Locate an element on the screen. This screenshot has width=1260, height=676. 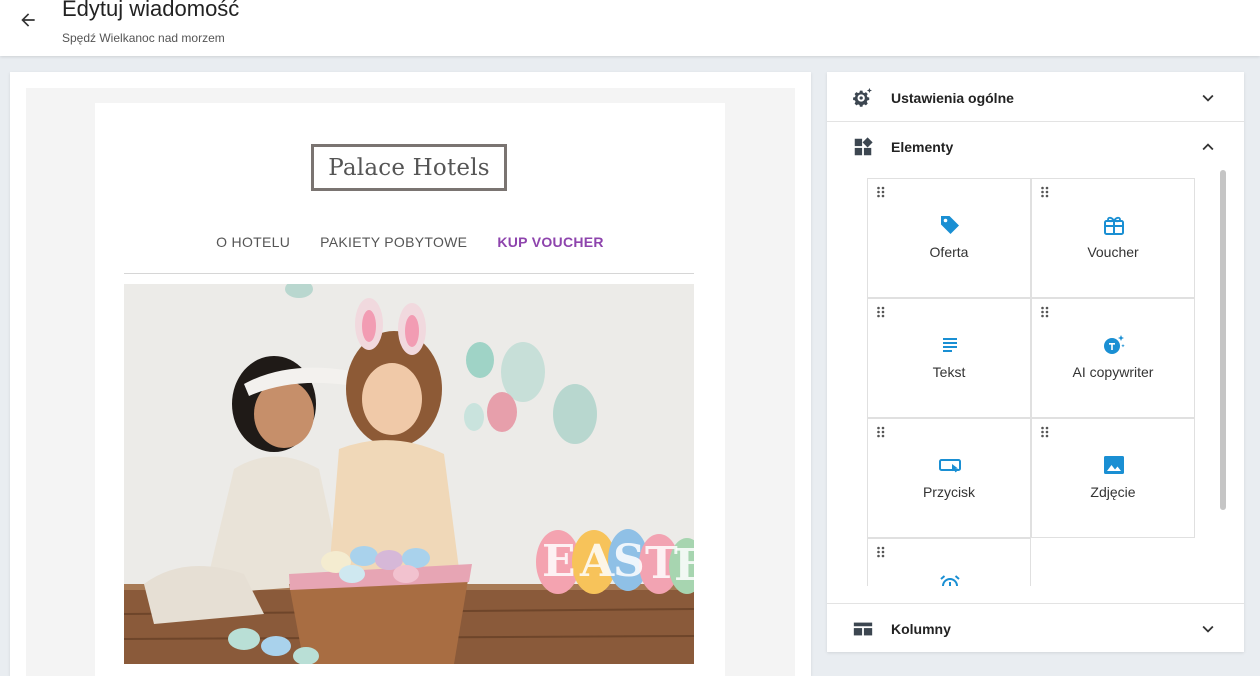
section-elements: Elementy is located at coordinates (1035, 146).